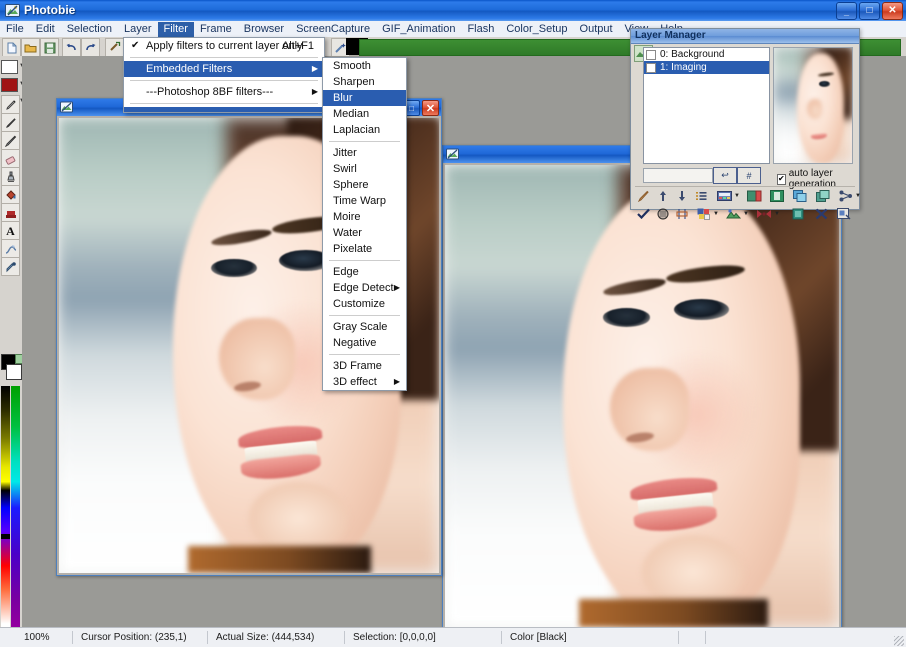 The width and height of the screenshot is (906, 647). Describe the element at coordinates (764, 213) in the screenshot. I see `flip-layer-icon` at that location.